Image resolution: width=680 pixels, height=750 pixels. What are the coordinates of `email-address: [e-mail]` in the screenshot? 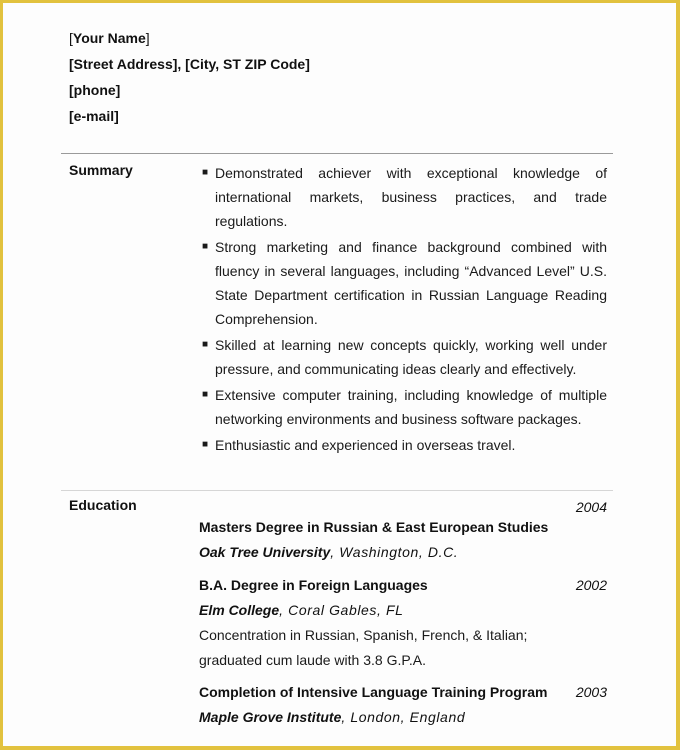 It's located at (94, 116).